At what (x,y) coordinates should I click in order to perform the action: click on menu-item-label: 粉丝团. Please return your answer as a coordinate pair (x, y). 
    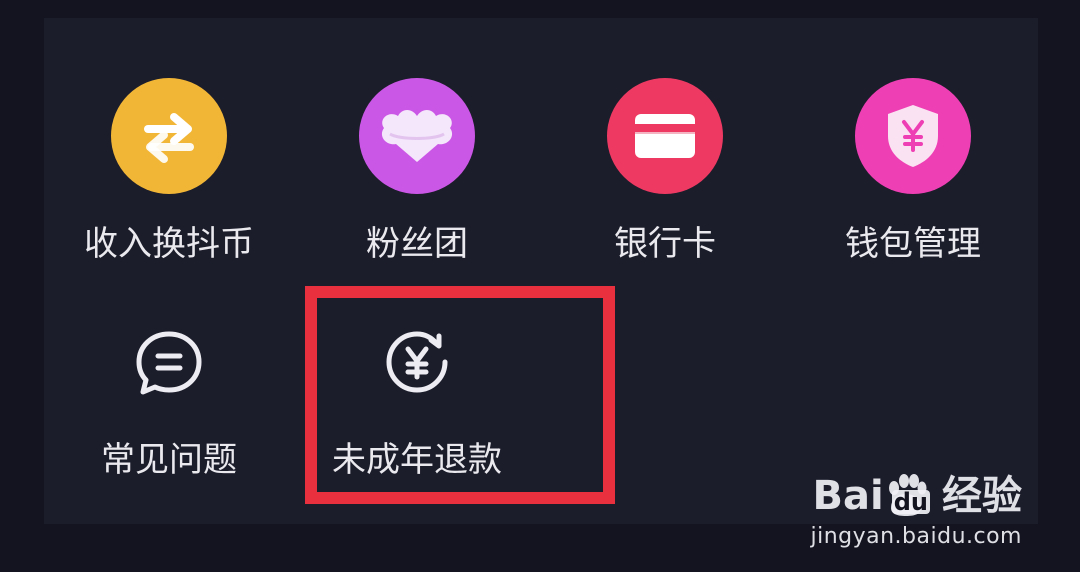
    Looking at the image, I should click on (417, 244).